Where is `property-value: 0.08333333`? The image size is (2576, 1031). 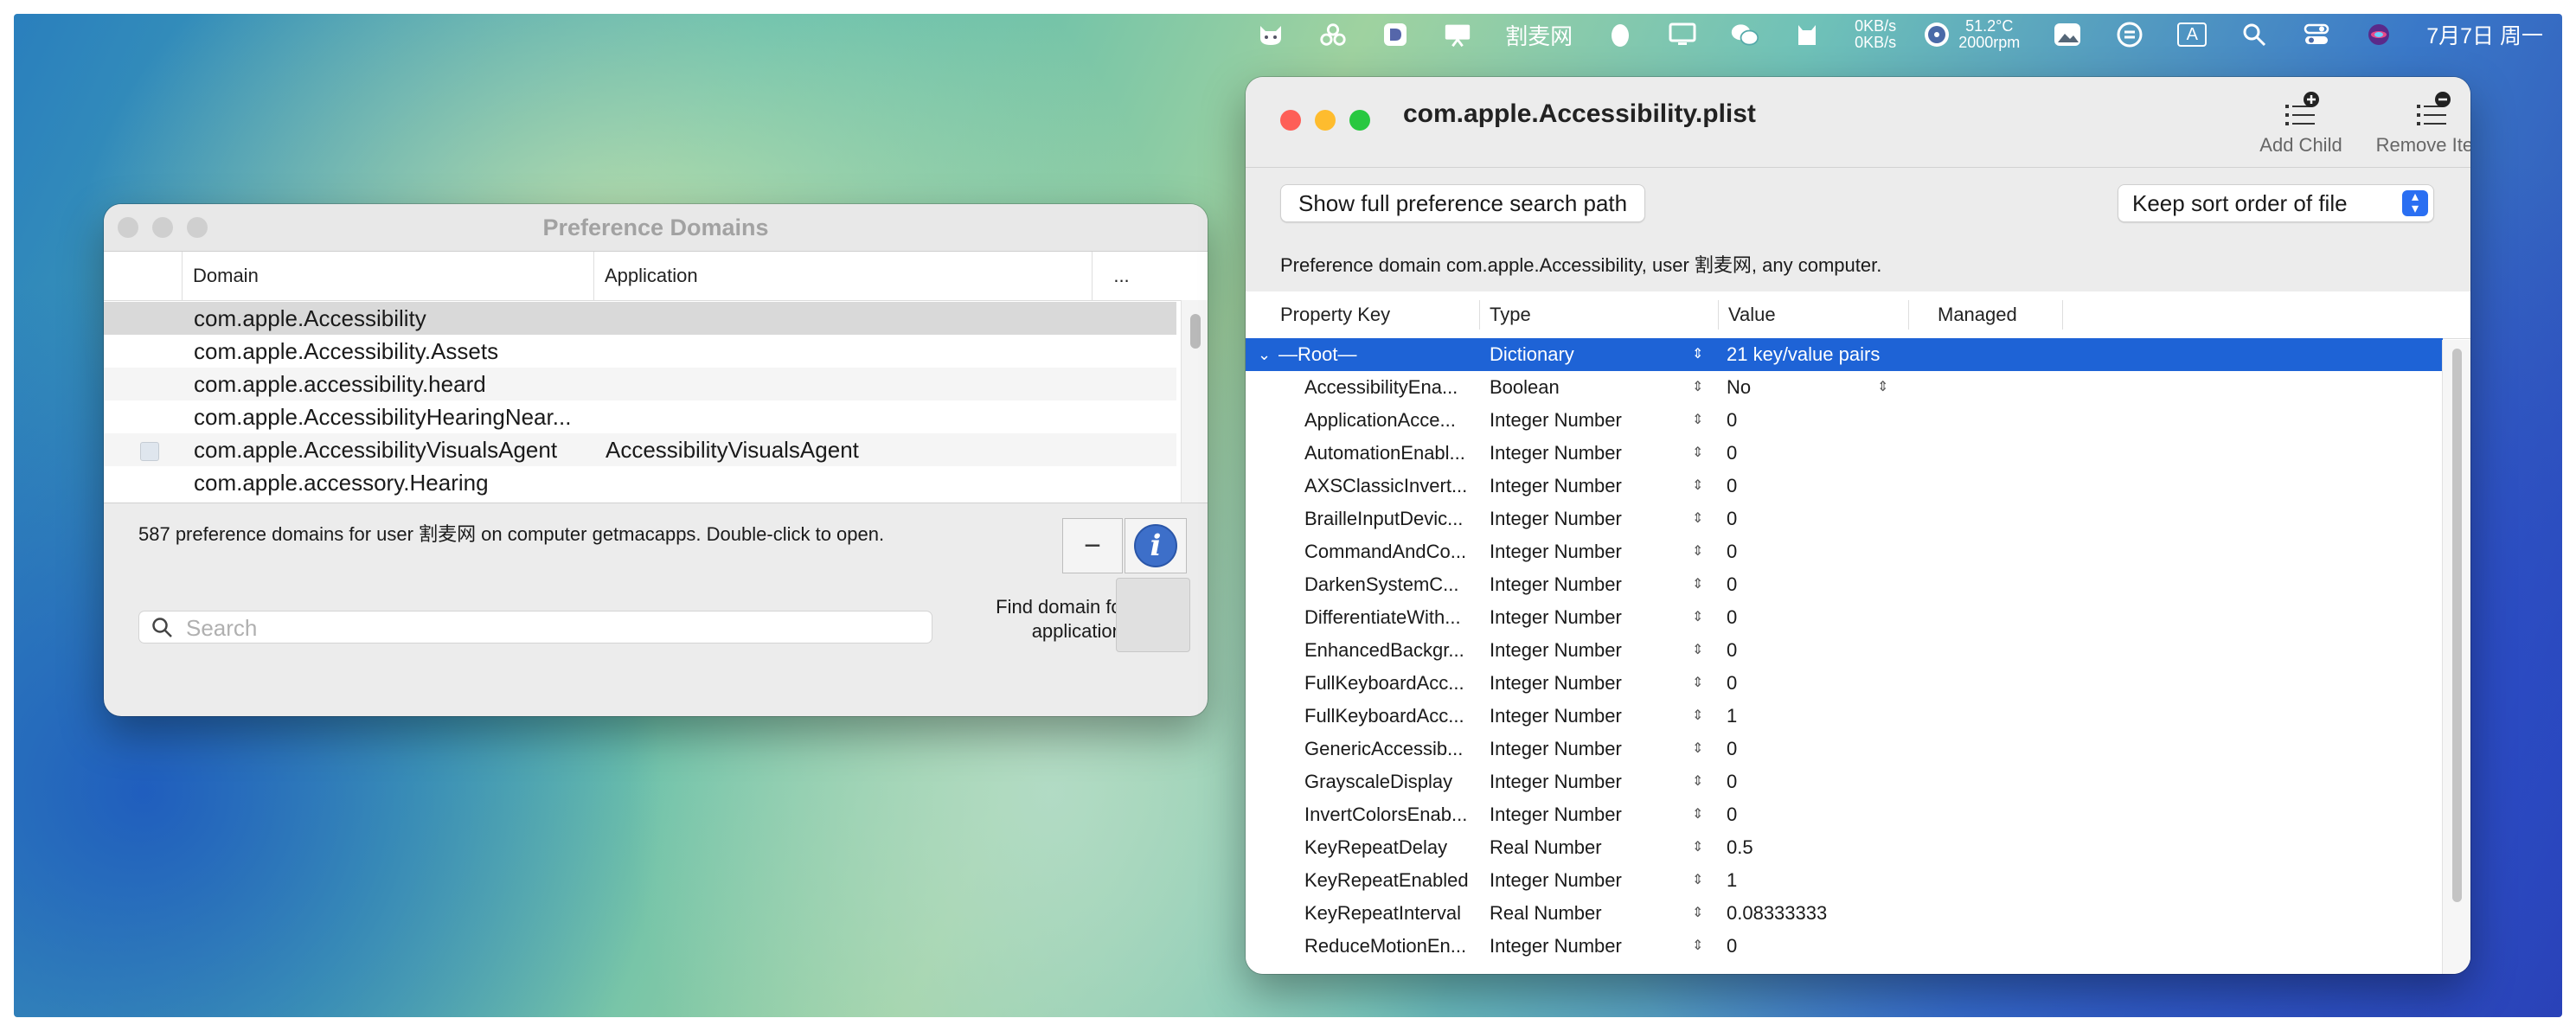 property-value: 0.08333333 is located at coordinates (1777, 913).